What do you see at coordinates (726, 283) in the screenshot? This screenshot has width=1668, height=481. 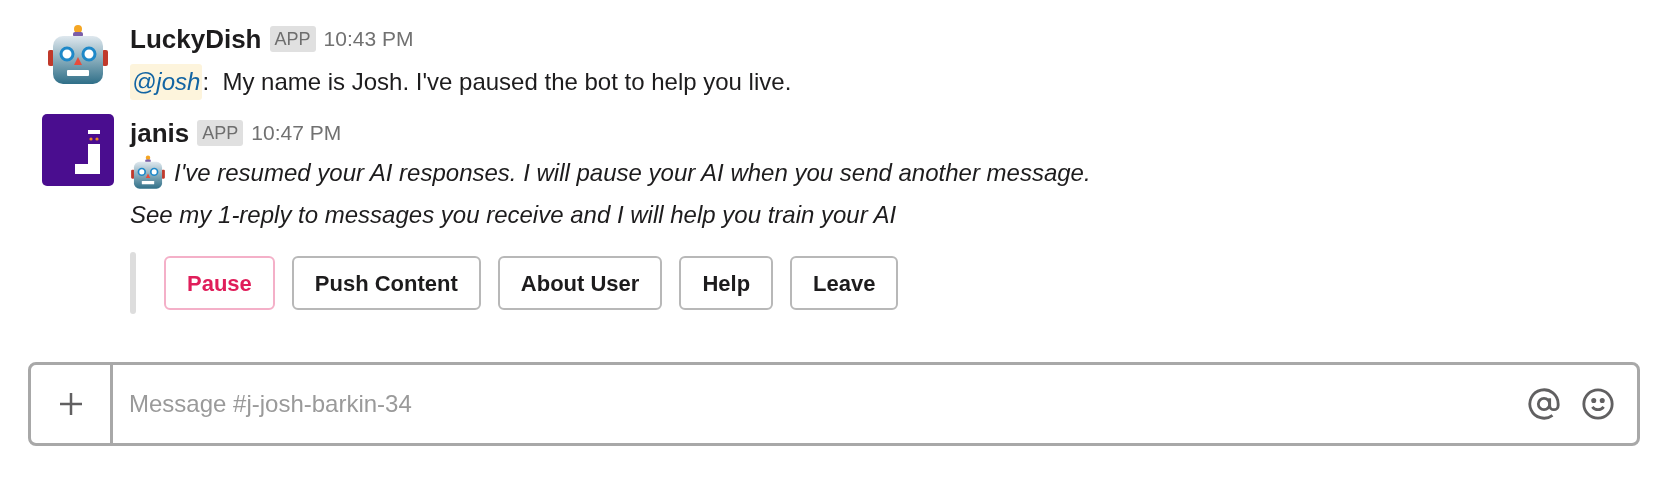 I see `action-button: Help` at bounding box center [726, 283].